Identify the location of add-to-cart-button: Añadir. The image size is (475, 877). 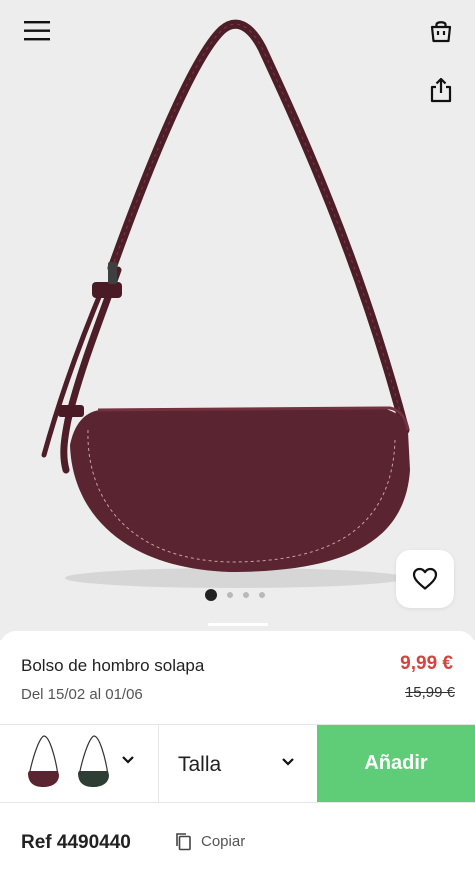
(396, 763).